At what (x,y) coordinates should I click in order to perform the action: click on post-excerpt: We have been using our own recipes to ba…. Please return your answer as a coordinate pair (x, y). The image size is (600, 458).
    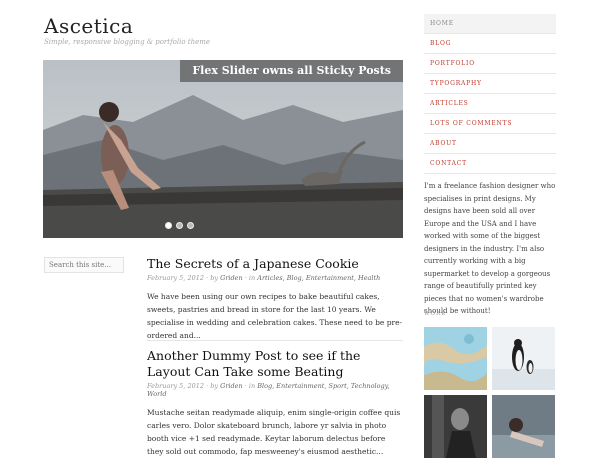
    Looking at the image, I should click on (275, 316).